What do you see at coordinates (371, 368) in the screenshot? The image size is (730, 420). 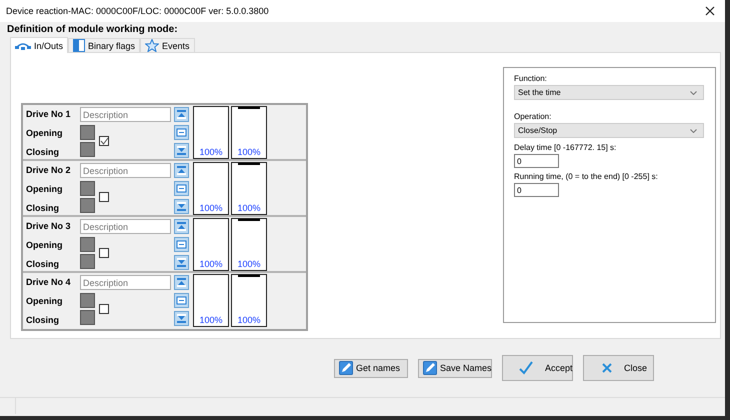 I see `button: Get names` at bounding box center [371, 368].